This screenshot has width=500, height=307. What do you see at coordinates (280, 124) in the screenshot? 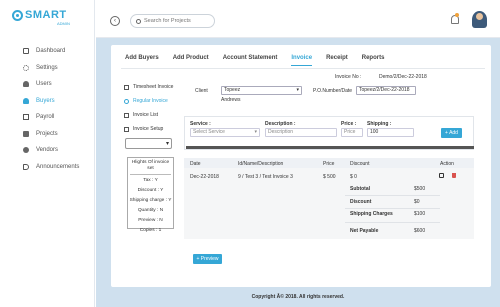
I see `description-label: Description :` at bounding box center [280, 124].